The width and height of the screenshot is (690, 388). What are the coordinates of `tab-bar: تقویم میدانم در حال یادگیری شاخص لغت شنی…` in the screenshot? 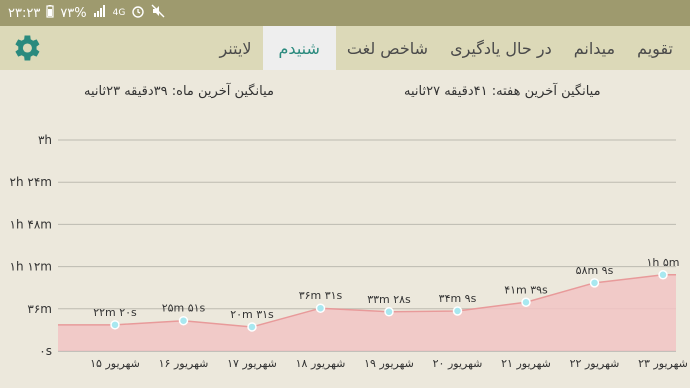 It's located at (446, 48).